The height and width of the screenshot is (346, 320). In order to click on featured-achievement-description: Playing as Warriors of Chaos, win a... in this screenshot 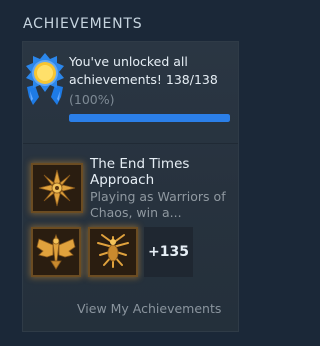, I will do `click(158, 204)`.